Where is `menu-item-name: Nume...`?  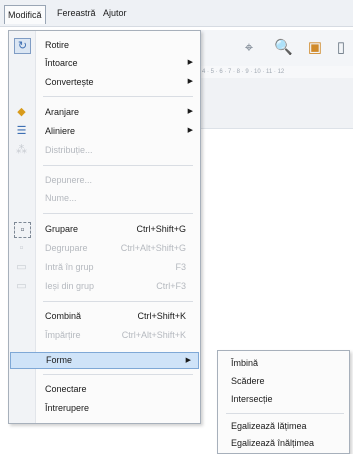 menu-item-name: Nume... is located at coordinates (104, 198).